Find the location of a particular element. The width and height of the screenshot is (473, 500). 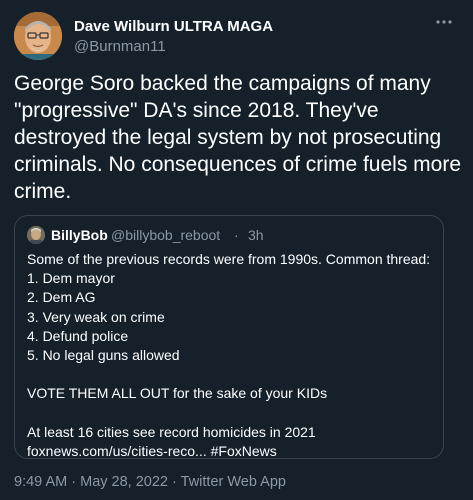

quoted-line: 2. Dem AG is located at coordinates (61, 297).